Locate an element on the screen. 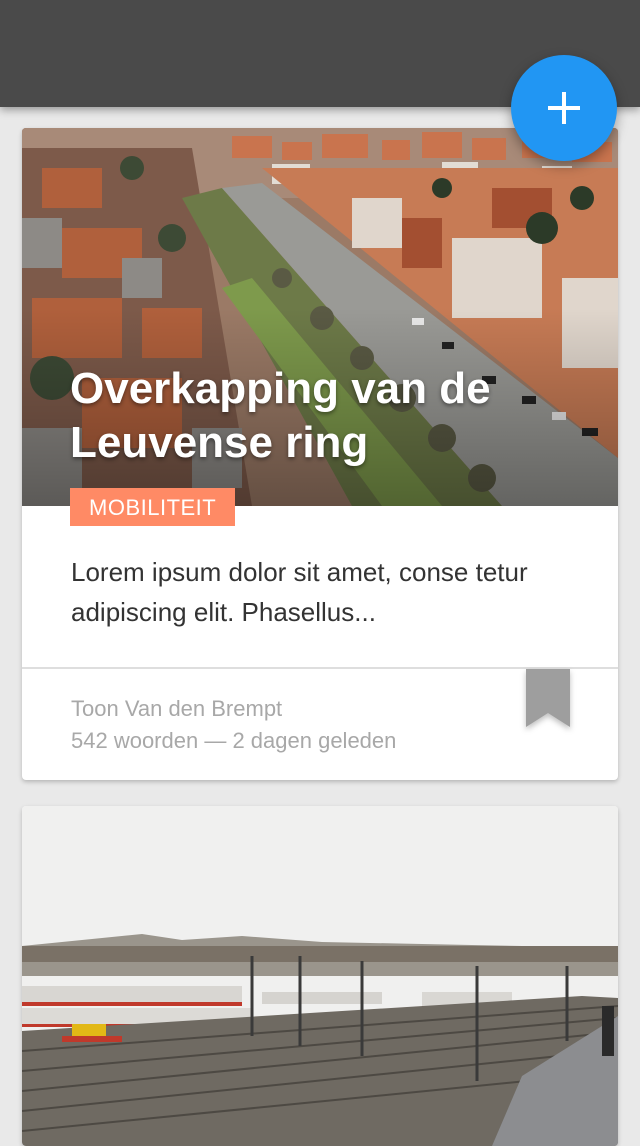 Image resolution: width=640 pixels, height=1146 pixels. bookmark-icon is located at coordinates (548, 698).